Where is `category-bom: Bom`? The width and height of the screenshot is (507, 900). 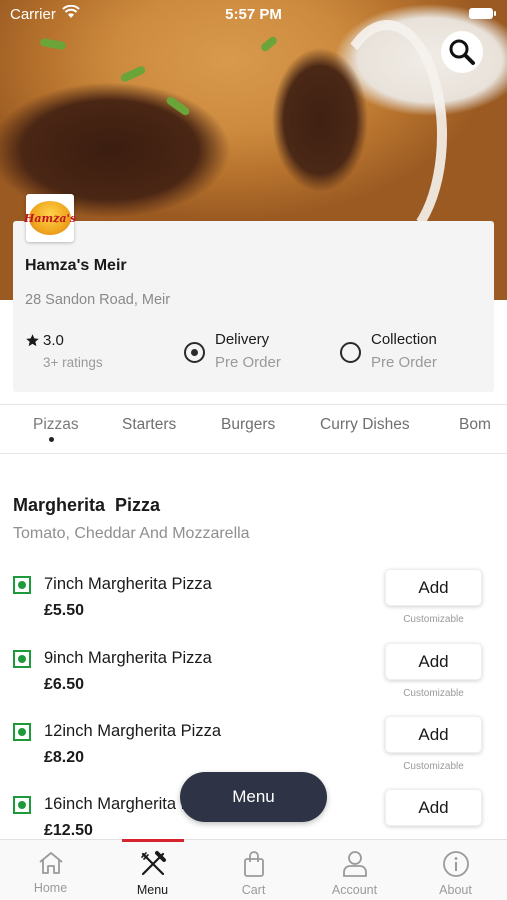
category-bom: Bom is located at coordinates (475, 425).